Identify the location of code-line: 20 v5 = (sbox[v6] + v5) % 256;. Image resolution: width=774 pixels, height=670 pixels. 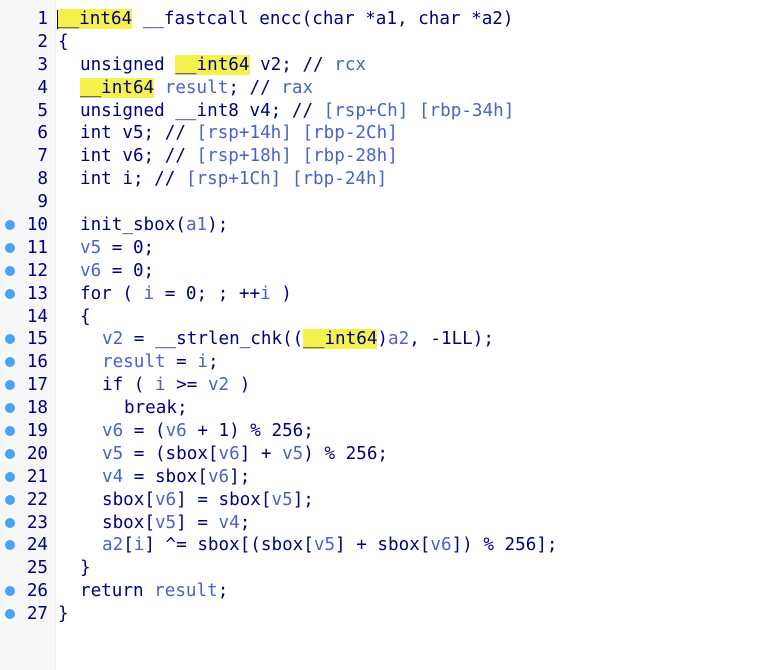
(387, 454).